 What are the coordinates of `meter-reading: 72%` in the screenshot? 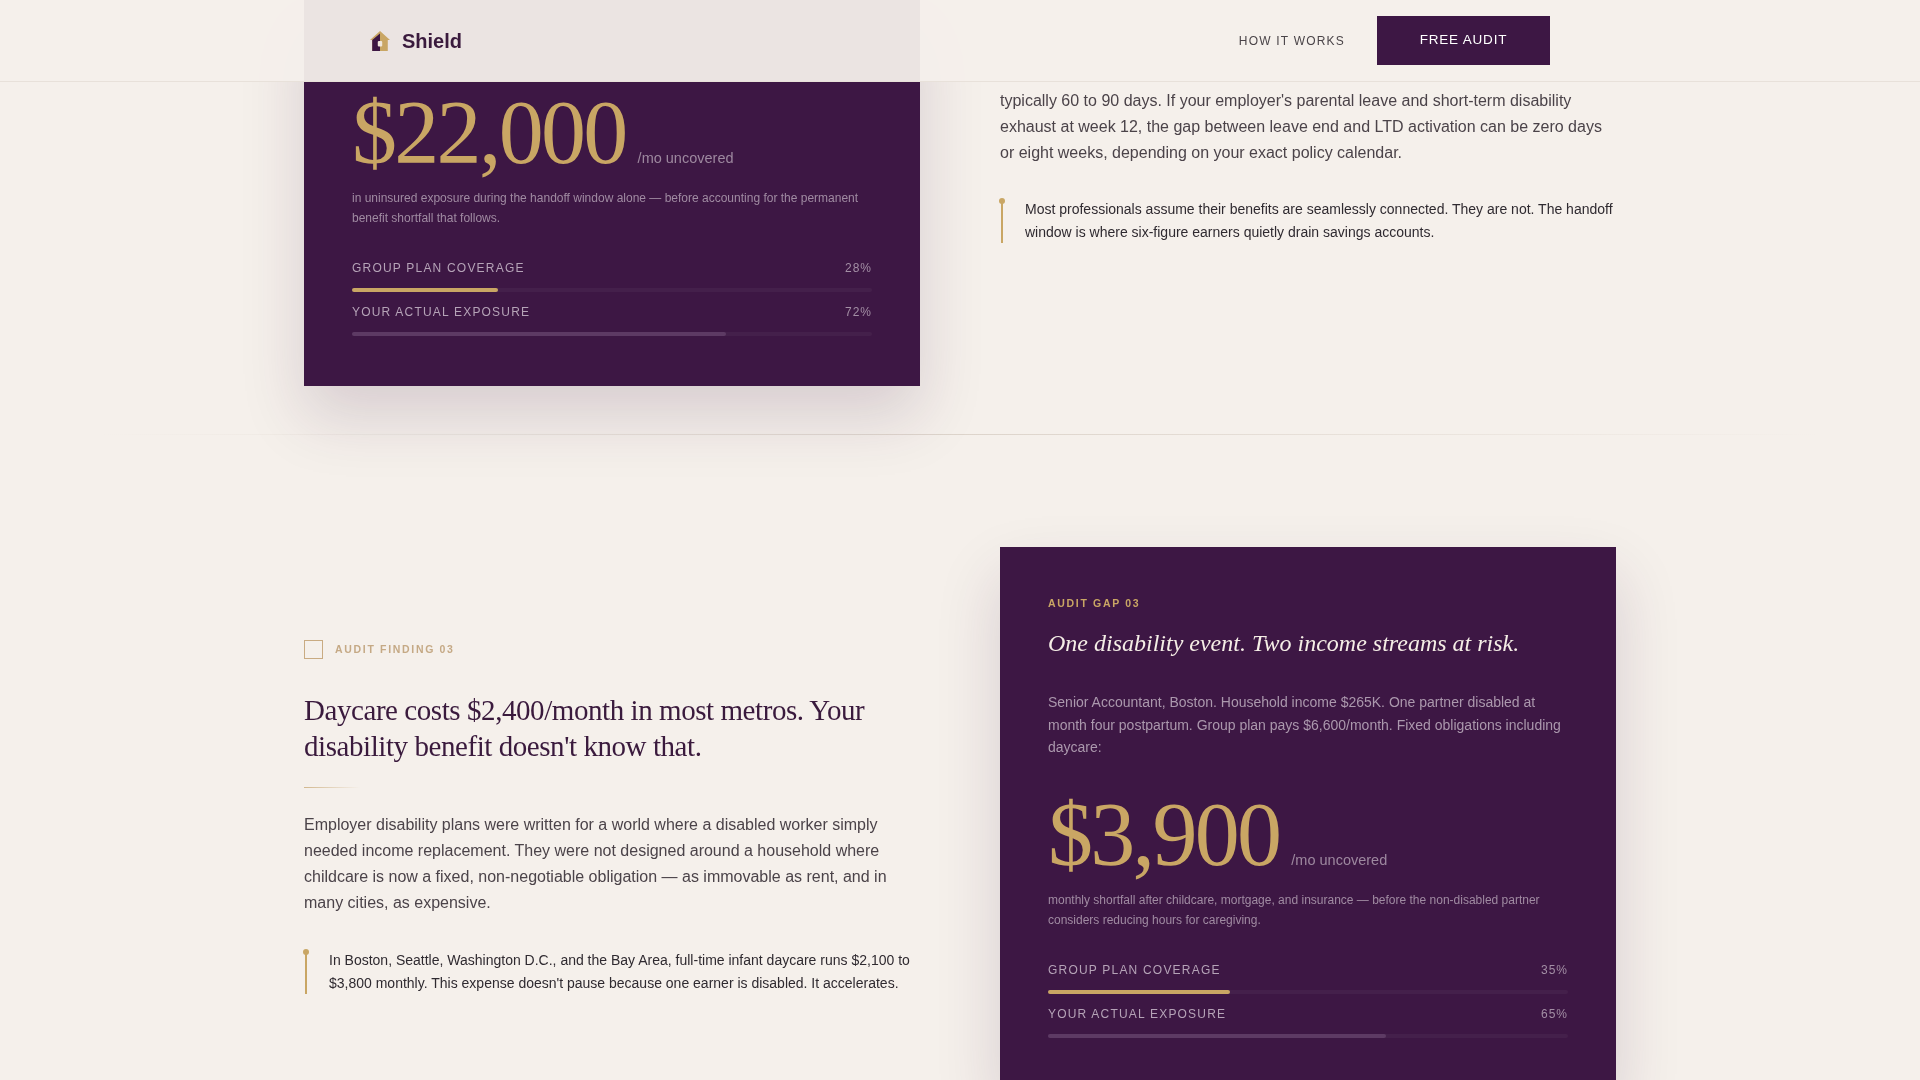 It's located at (858, 312).